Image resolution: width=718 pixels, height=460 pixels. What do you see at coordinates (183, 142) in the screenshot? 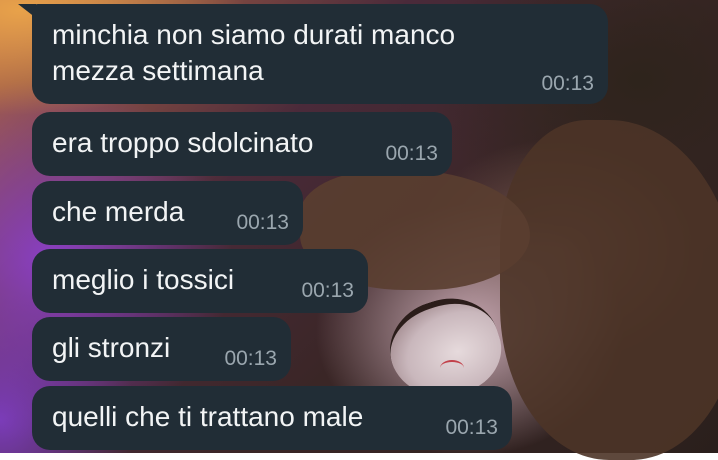
I see `message-text: era troppo sdolcinato` at bounding box center [183, 142].